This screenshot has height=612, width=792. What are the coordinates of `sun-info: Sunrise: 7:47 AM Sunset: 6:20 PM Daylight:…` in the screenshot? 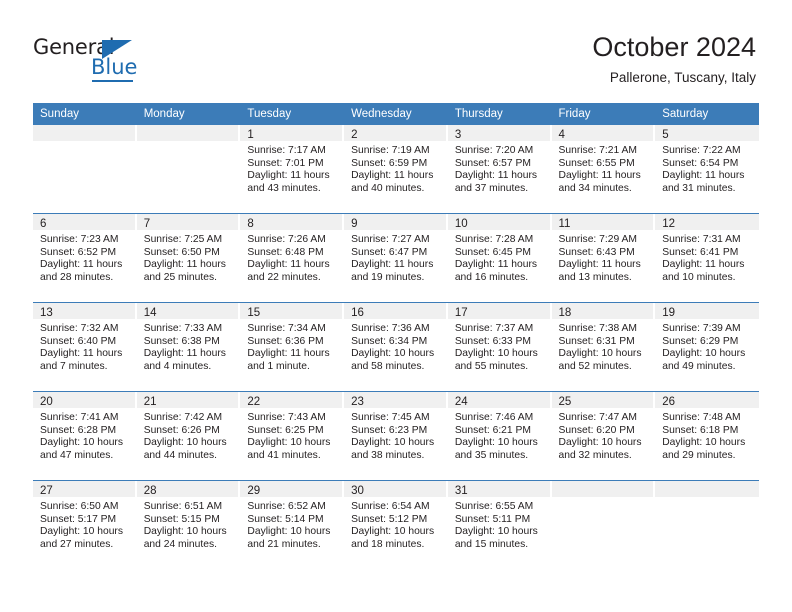 It's located at (603, 435).